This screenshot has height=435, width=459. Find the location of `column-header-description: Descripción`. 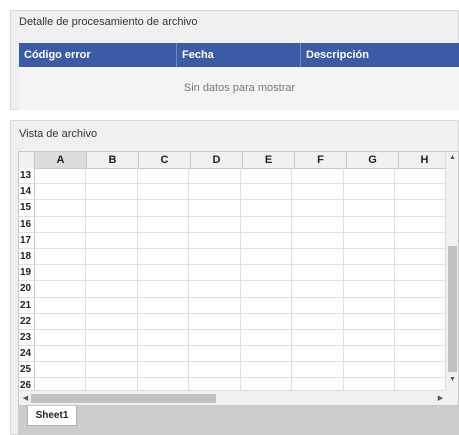

column-header-description: Descripción is located at coordinates (380, 55).